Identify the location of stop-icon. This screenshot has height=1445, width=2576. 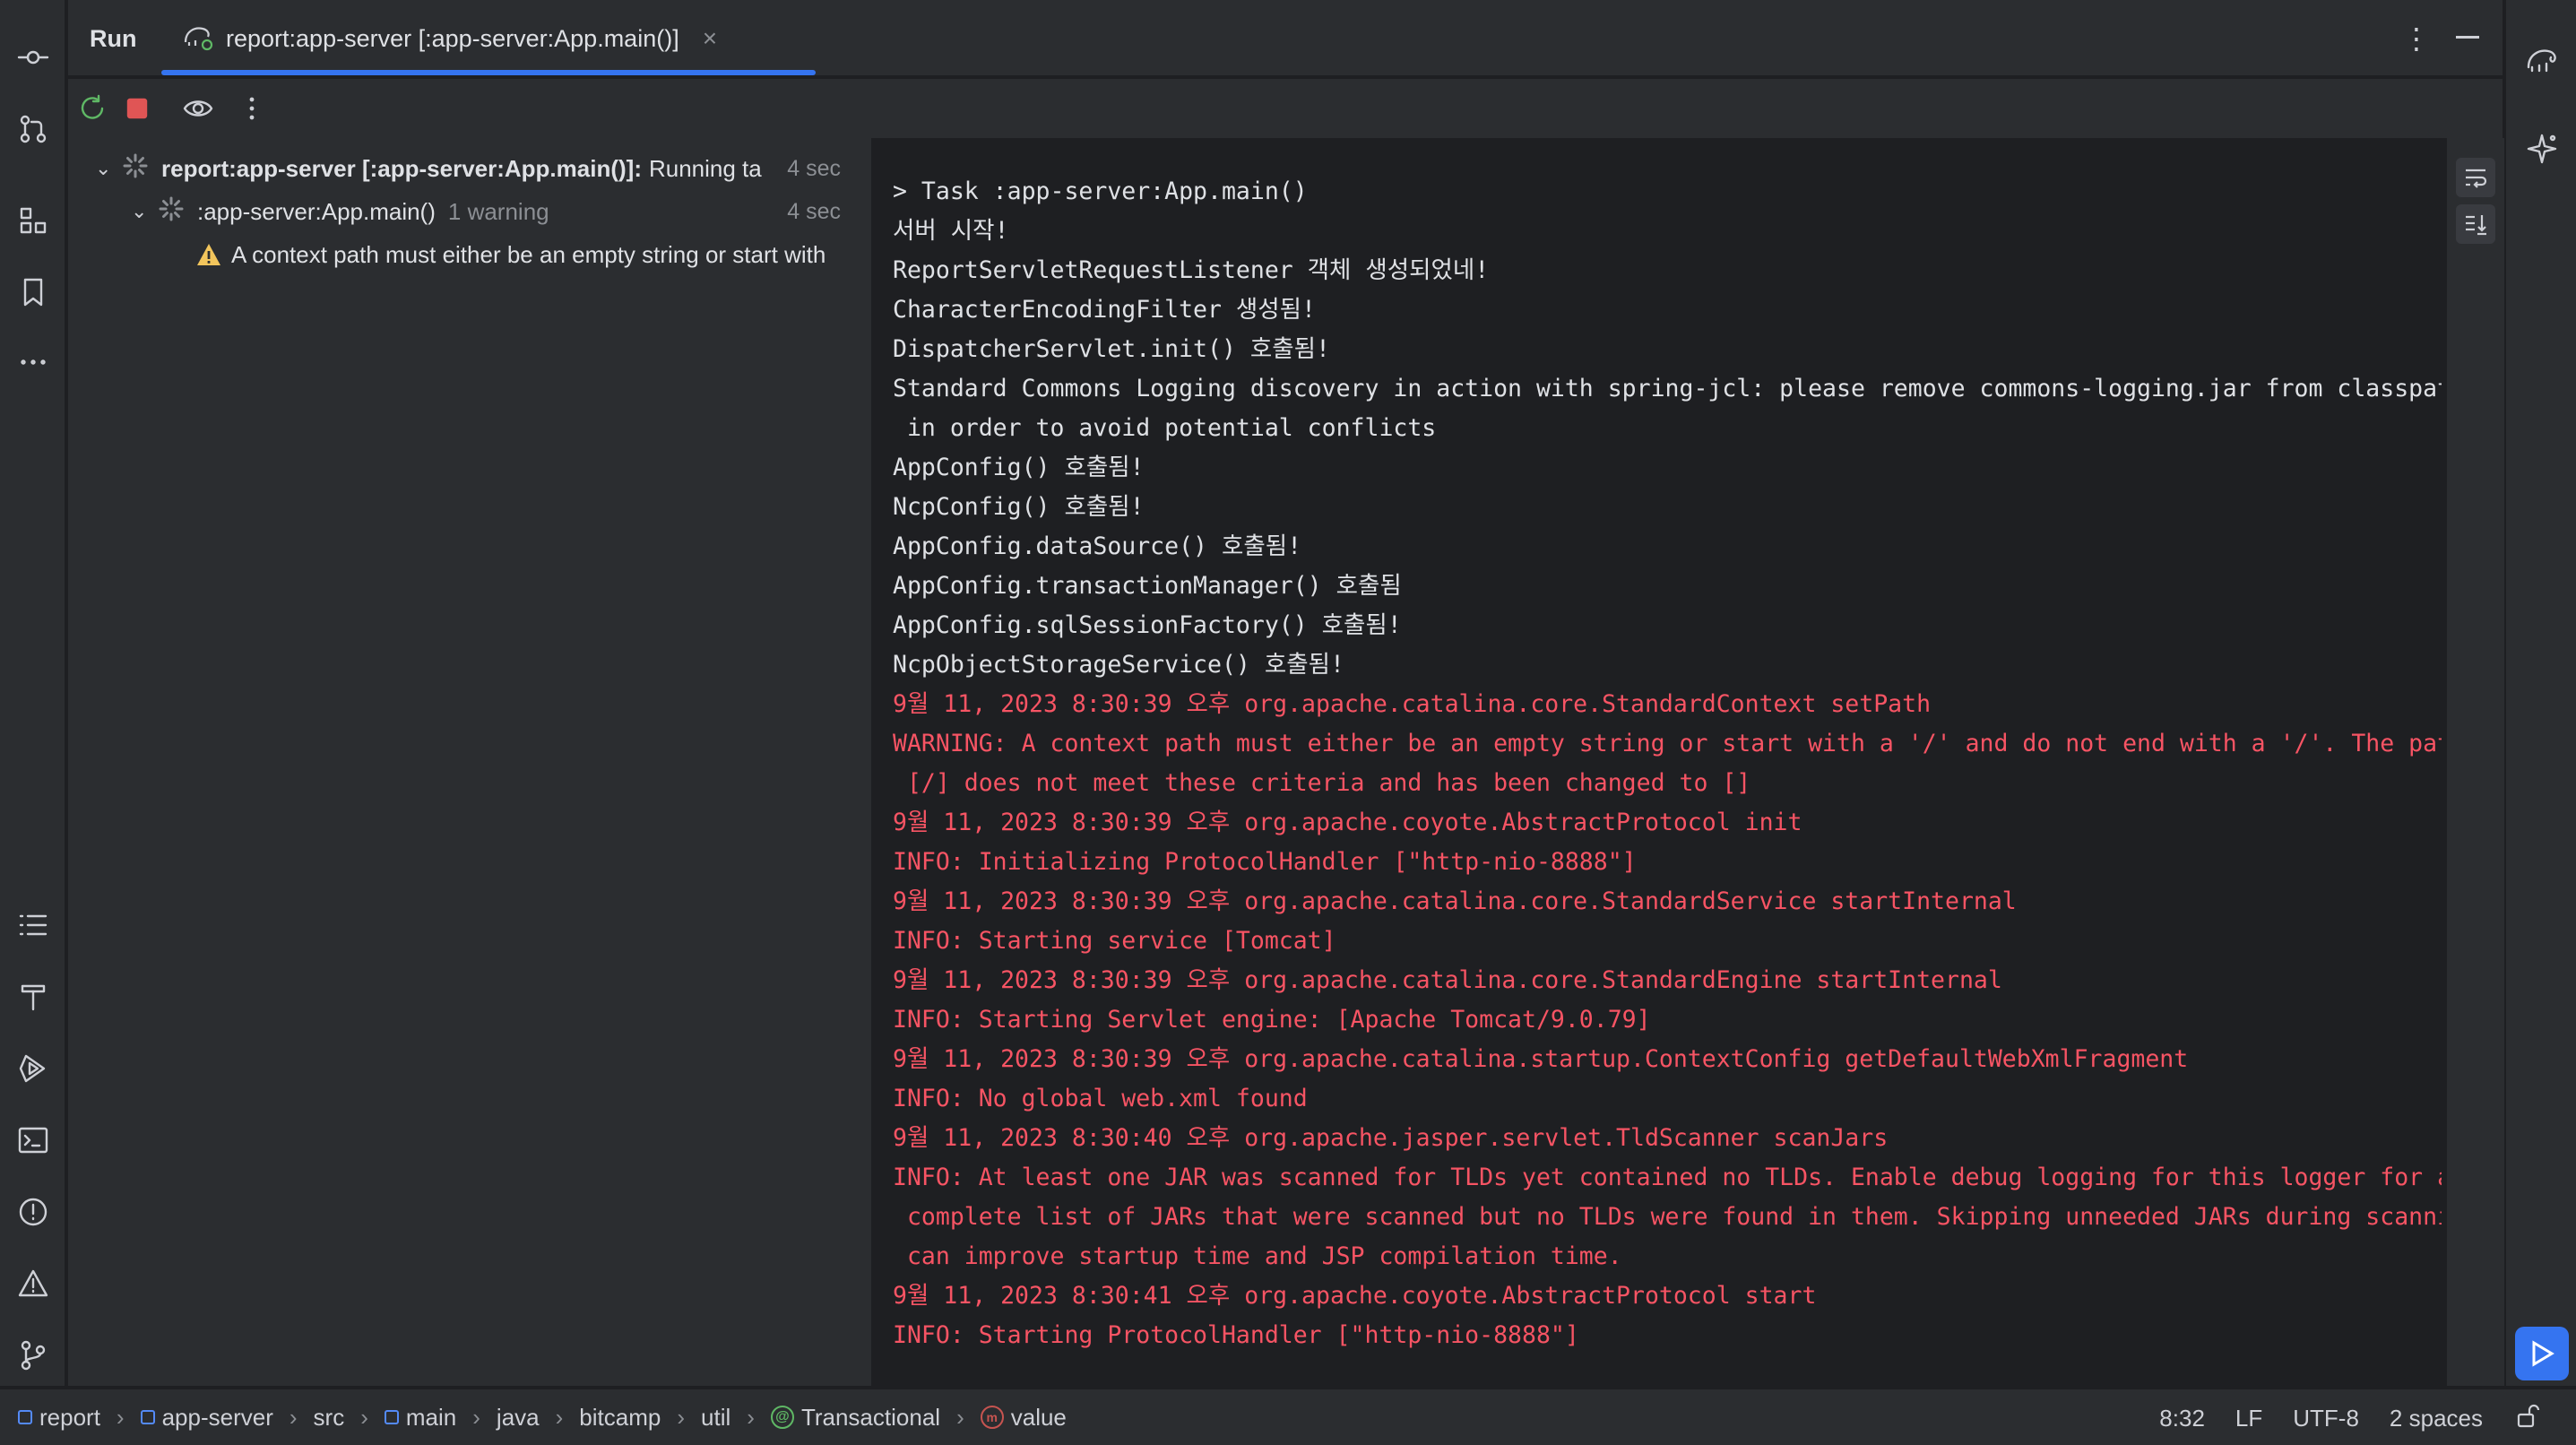
(137, 108).